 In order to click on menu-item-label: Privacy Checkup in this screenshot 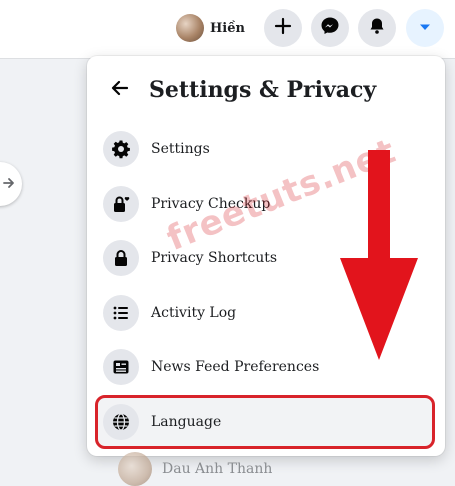, I will do `click(211, 203)`.